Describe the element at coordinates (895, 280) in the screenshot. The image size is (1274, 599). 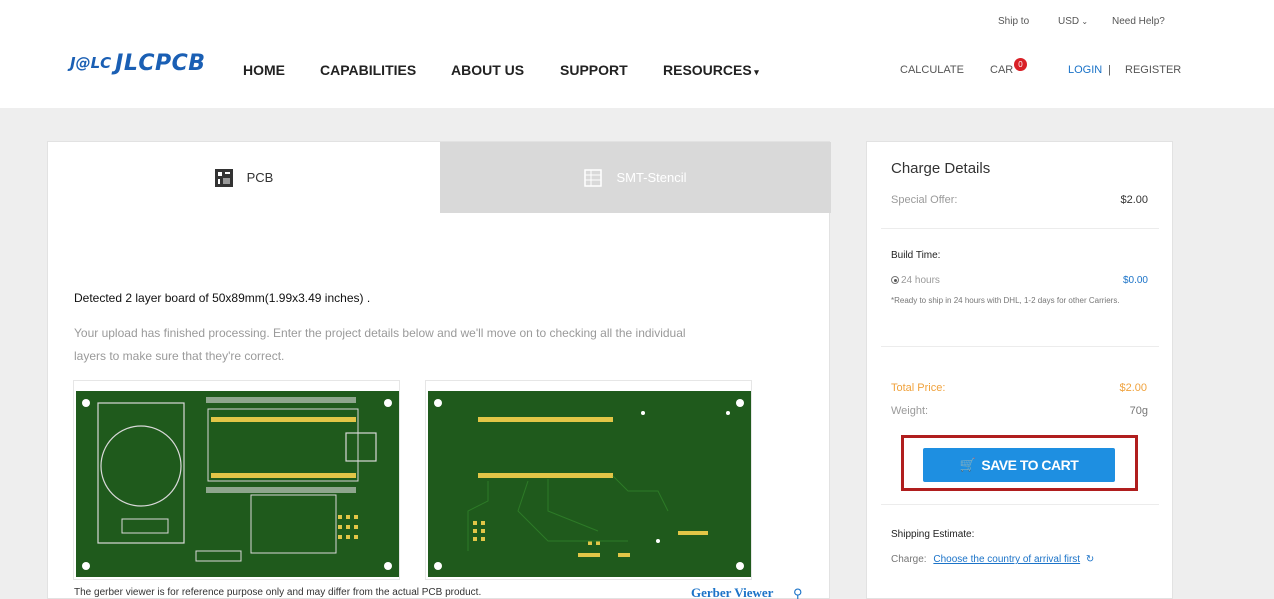
I see `build-time-radio` at that location.